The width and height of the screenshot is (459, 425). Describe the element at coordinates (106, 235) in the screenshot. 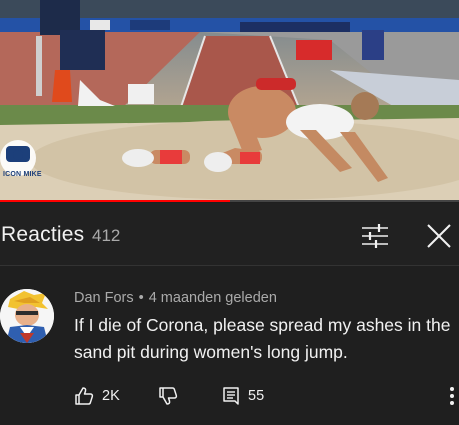

I see `comments-count: 412` at that location.